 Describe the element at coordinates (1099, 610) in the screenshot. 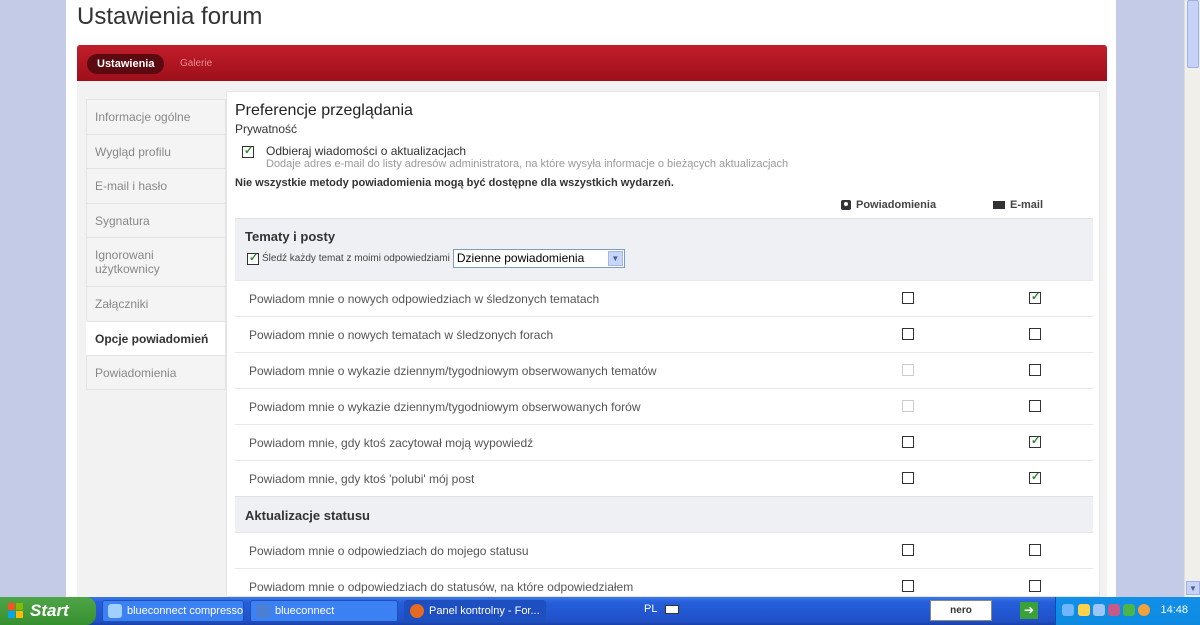

I see `network-icon` at that location.